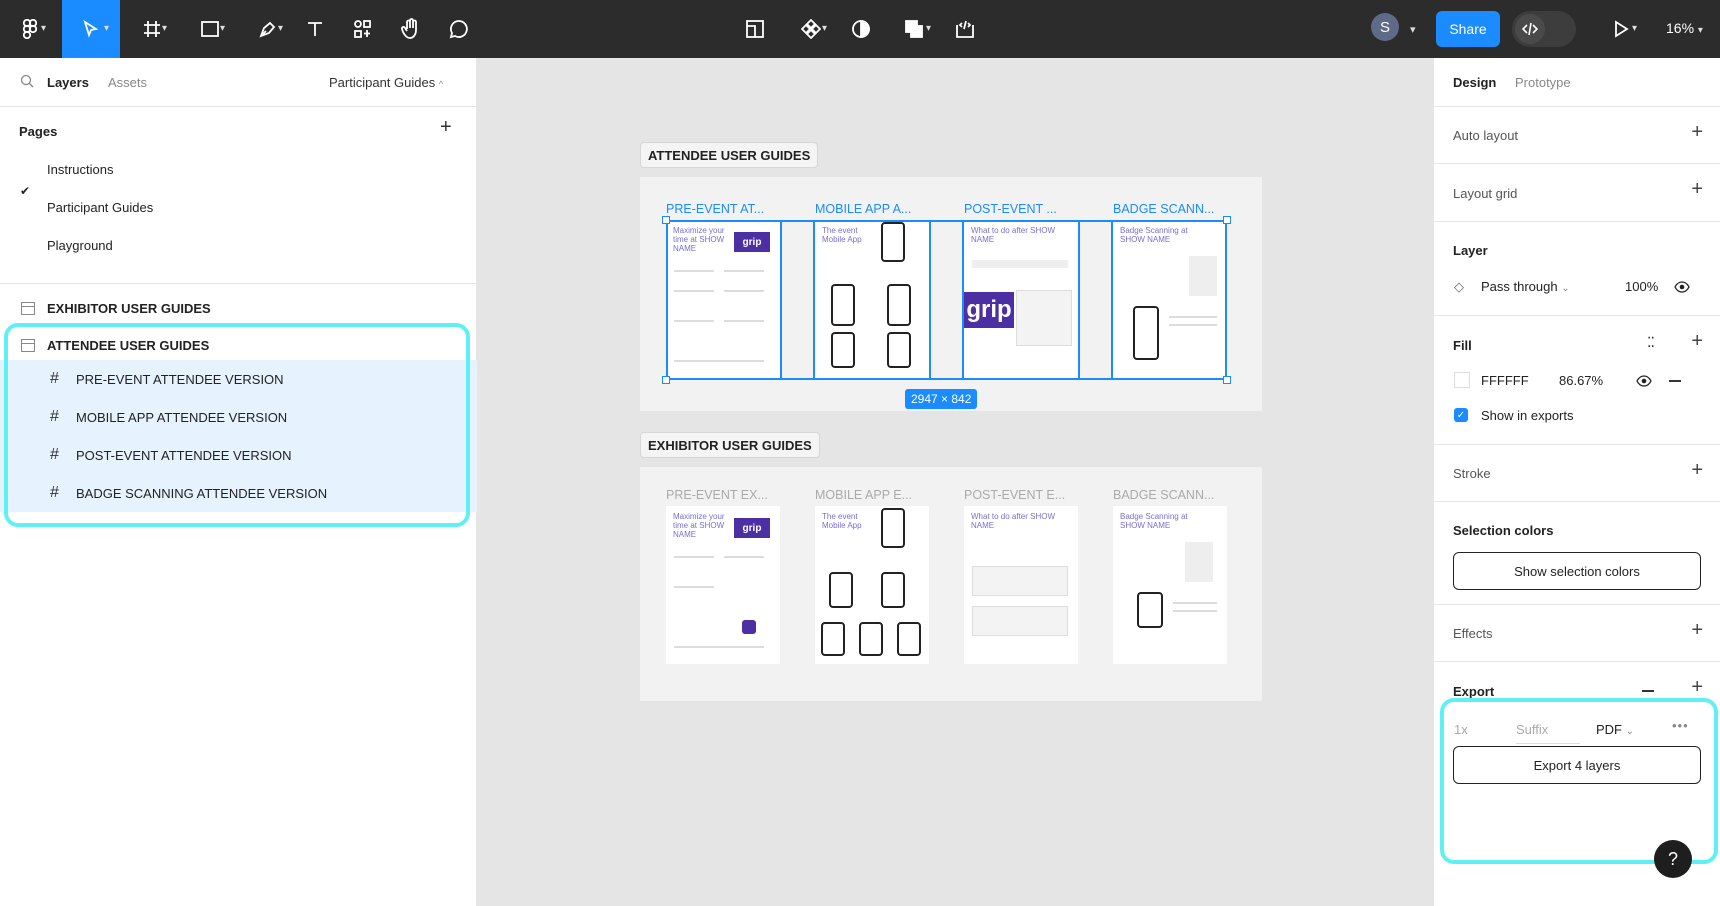 This screenshot has width=1720, height=906. What do you see at coordinates (1577, 633) in the screenshot?
I see `effects-section: Effects +` at bounding box center [1577, 633].